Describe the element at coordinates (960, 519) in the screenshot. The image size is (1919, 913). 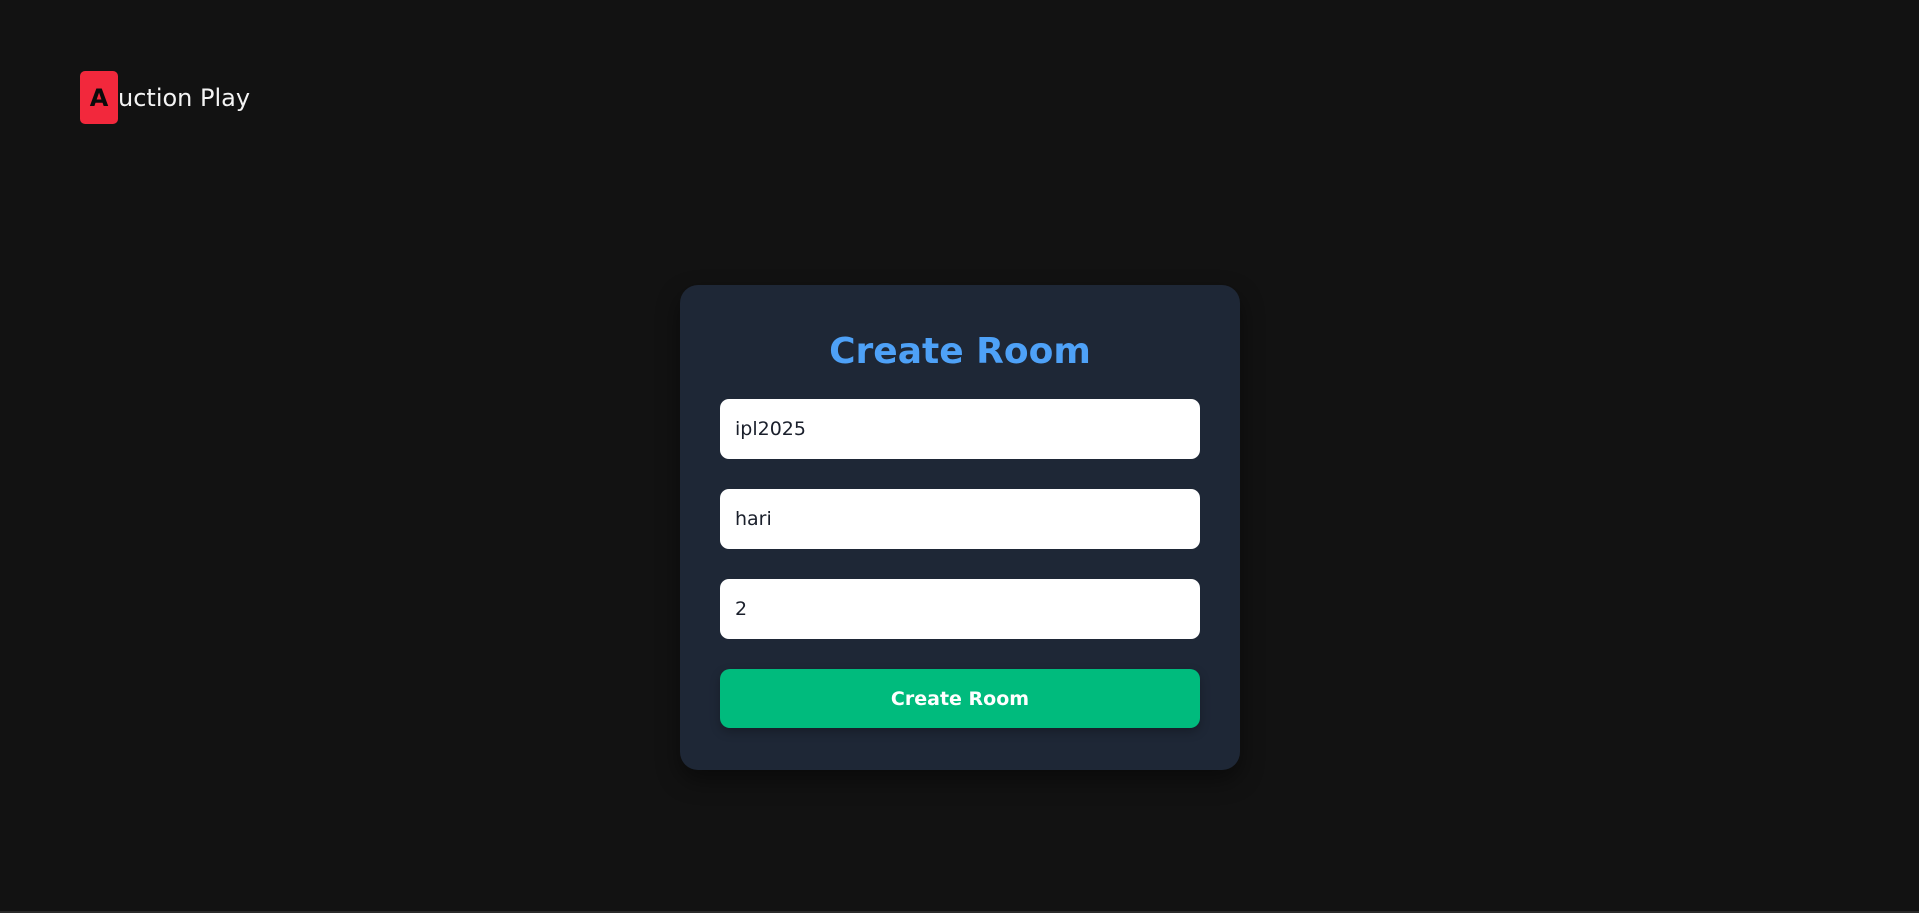
I see `user-name-input` at that location.